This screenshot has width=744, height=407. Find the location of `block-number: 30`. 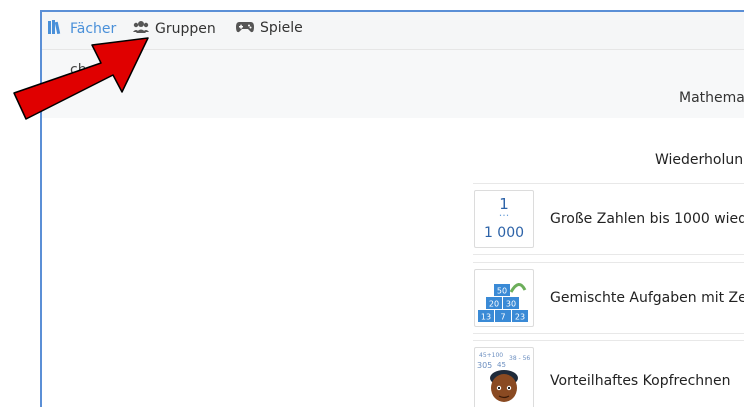

block-number: 30 is located at coordinates (511, 304).